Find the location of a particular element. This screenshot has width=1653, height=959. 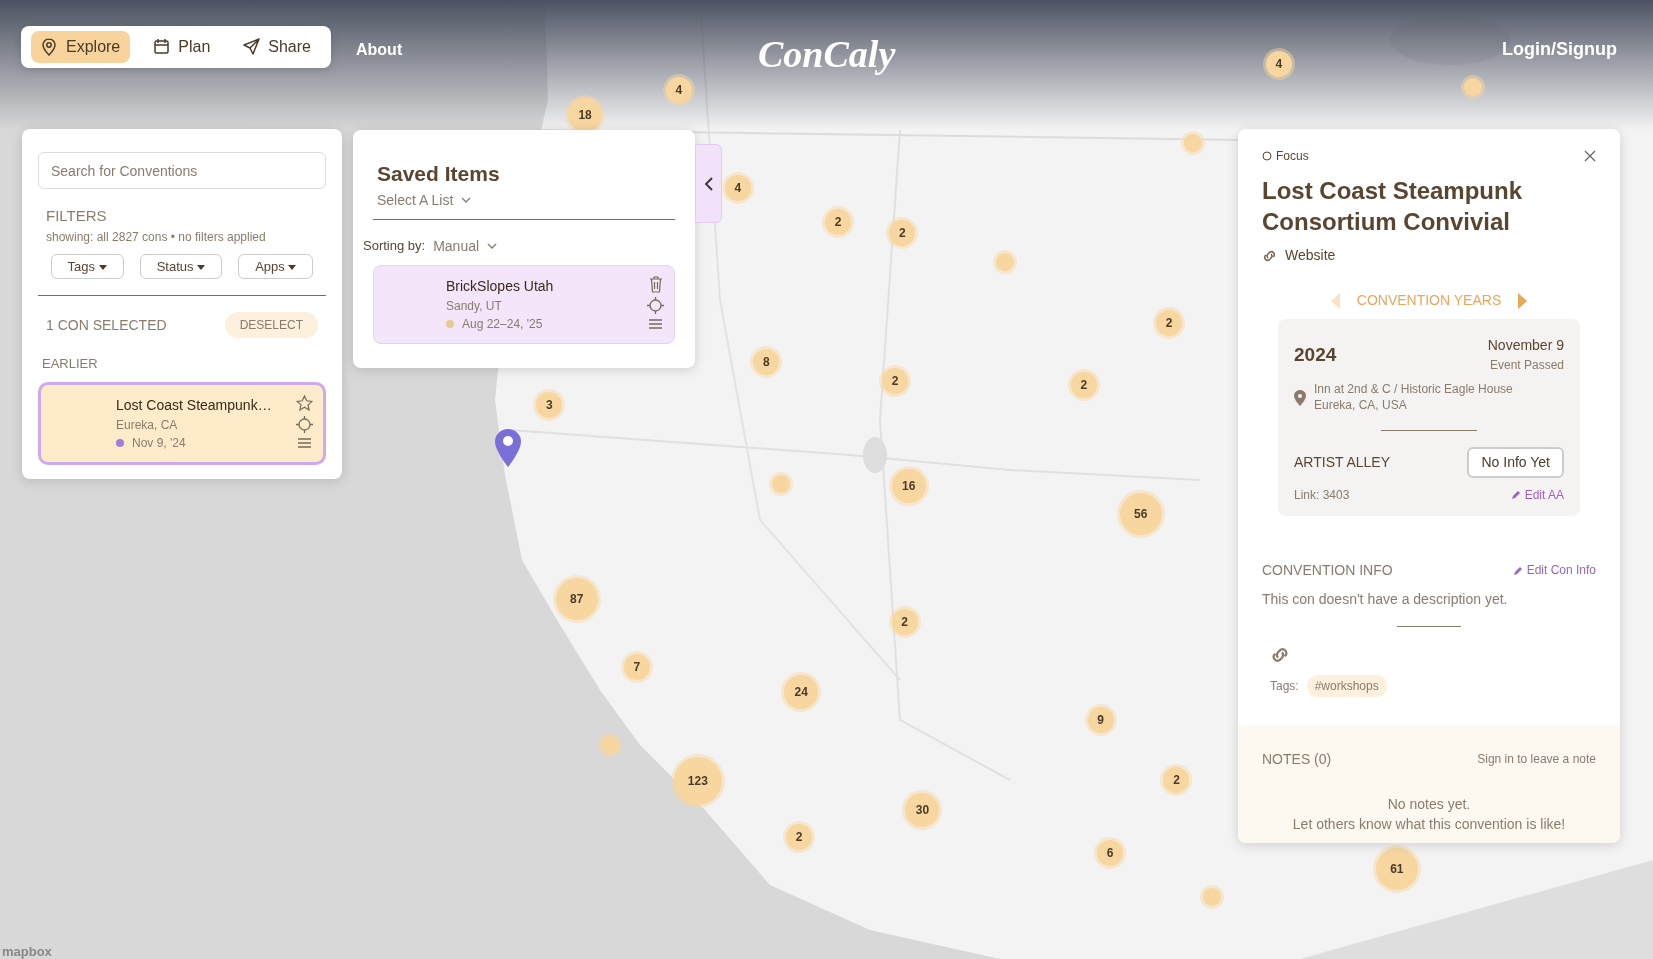

edit-link: Edit Con Info is located at coordinates (1554, 570).